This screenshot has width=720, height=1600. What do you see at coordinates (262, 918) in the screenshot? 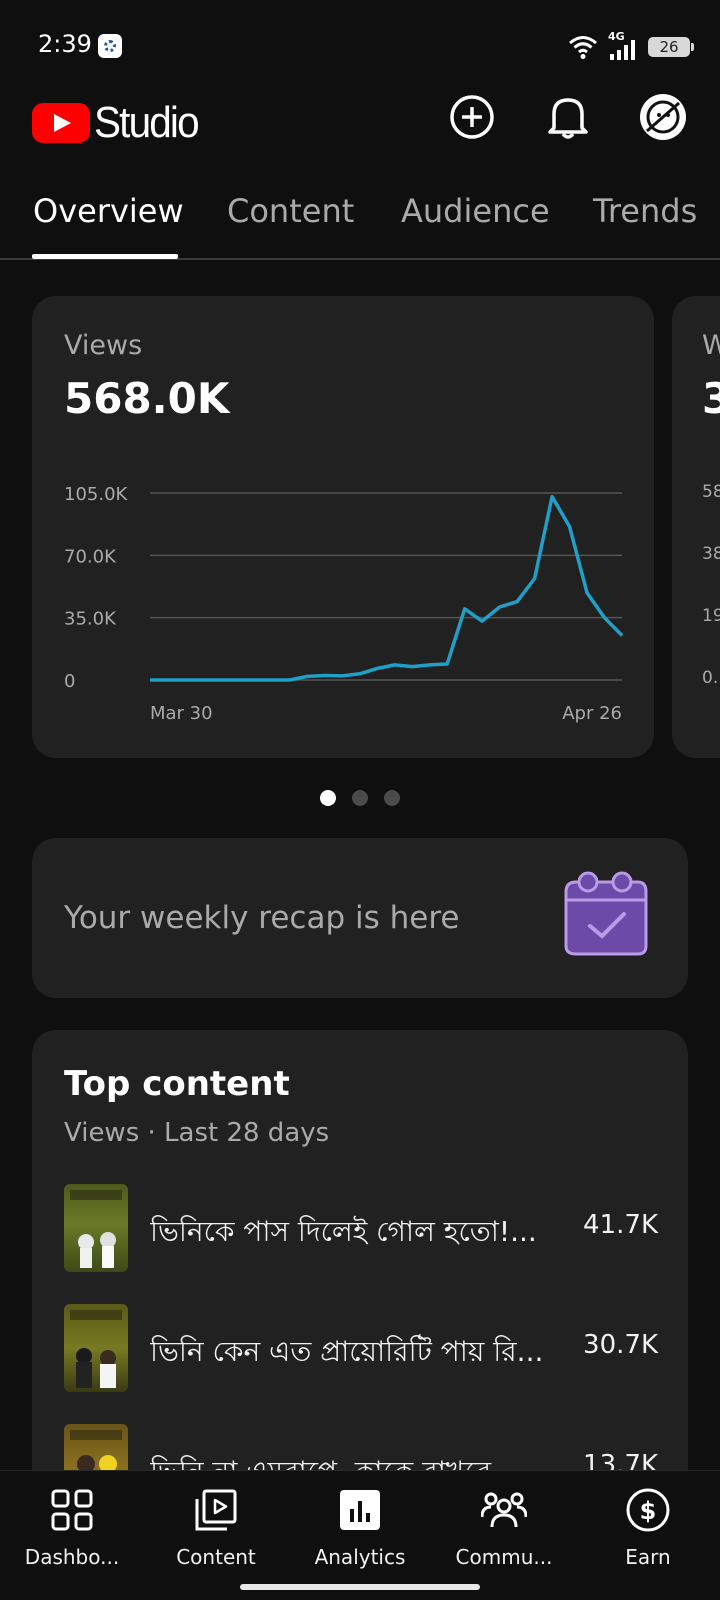
I see `recap-text: Your weekly recap is here` at bounding box center [262, 918].